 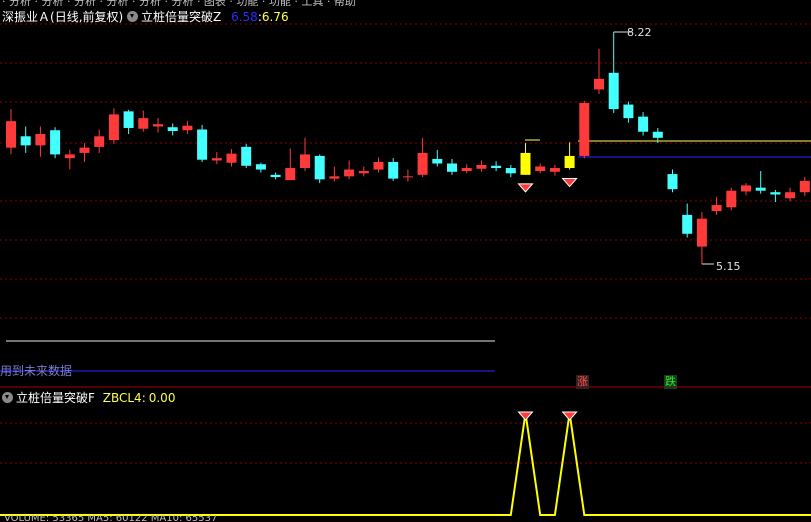 What do you see at coordinates (639, 32) in the screenshot?
I see `high-price-label: 8.22` at bounding box center [639, 32].